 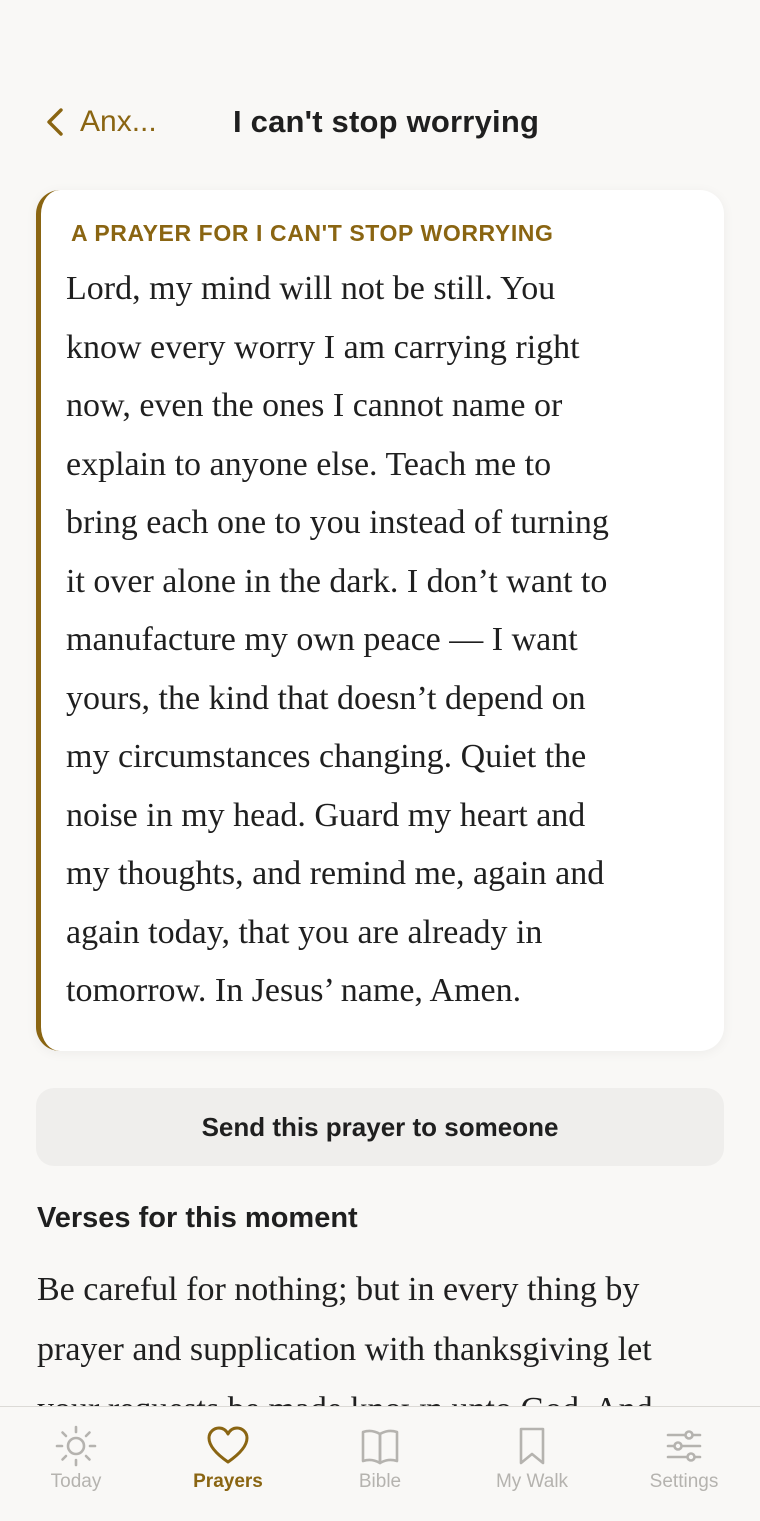 I want to click on tab-bar: Today Prayers Bible My Walk Settings, so click(x=380, y=1463).